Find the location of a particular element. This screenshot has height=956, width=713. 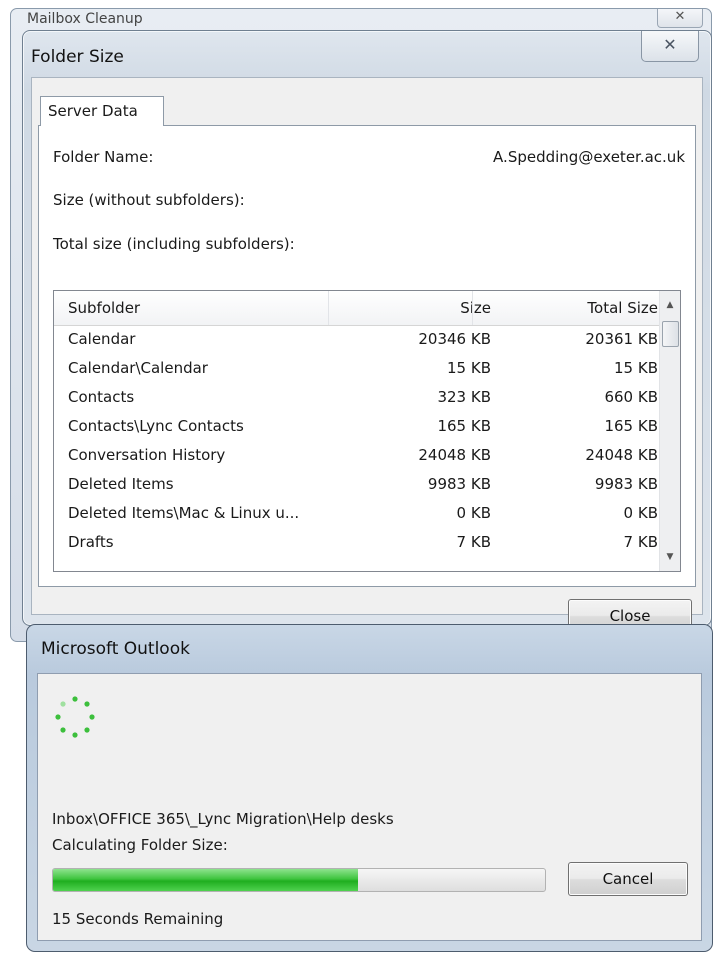

size-label: Size (without subfolders): is located at coordinates (149, 200).